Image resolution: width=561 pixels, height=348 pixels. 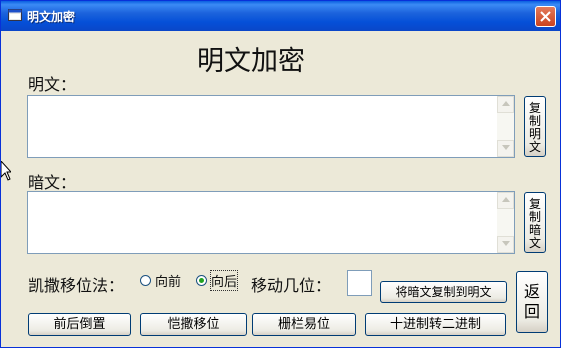 I want to click on caesar-label: 凯撒移位法：, so click(x=76, y=285).